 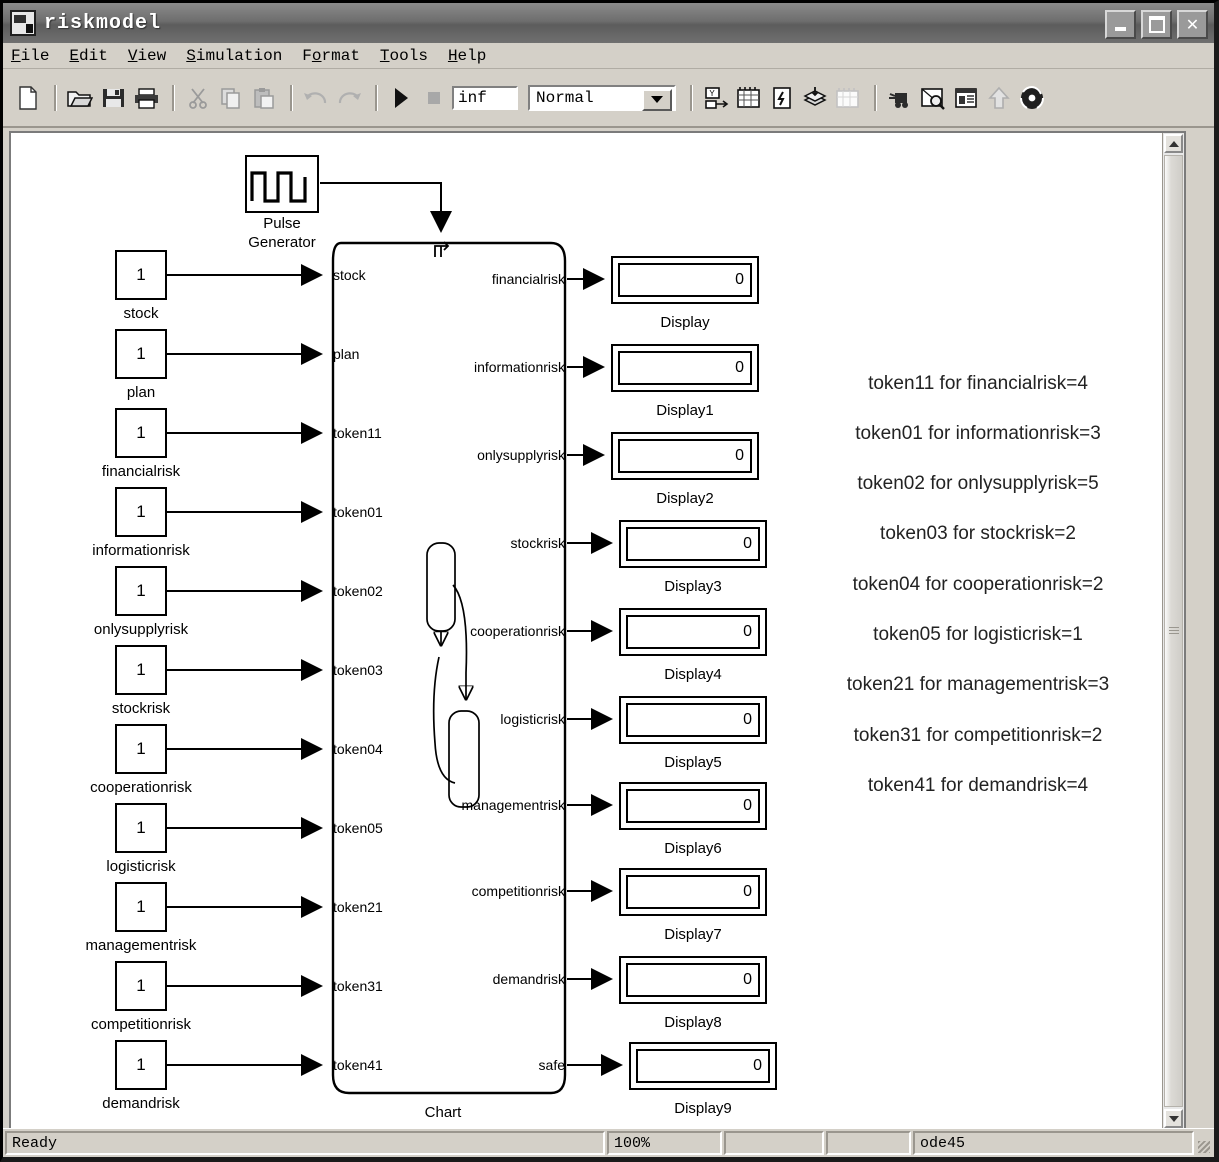 What do you see at coordinates (749, 98) in the screenshot?
I see `model-explorer-icon` at bounding box center [749, 98].